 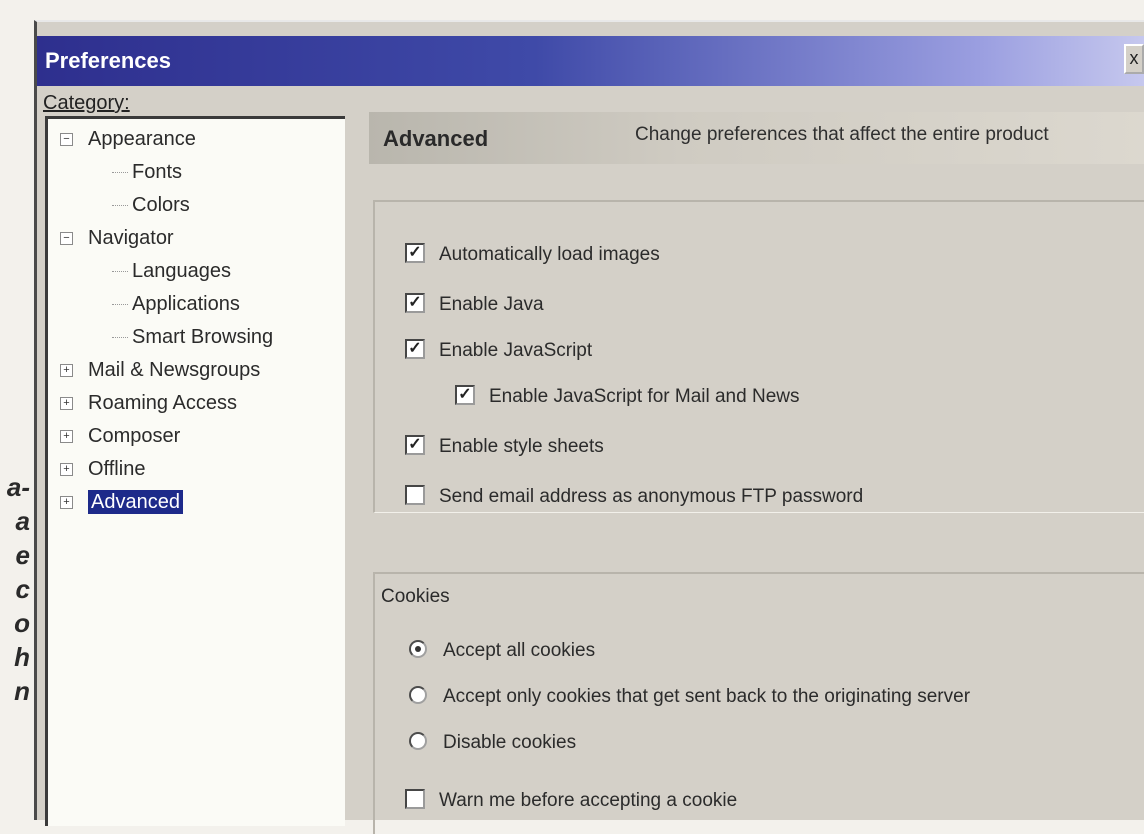 I want to click on margin-text-line: h, so click(x=22, y=657).